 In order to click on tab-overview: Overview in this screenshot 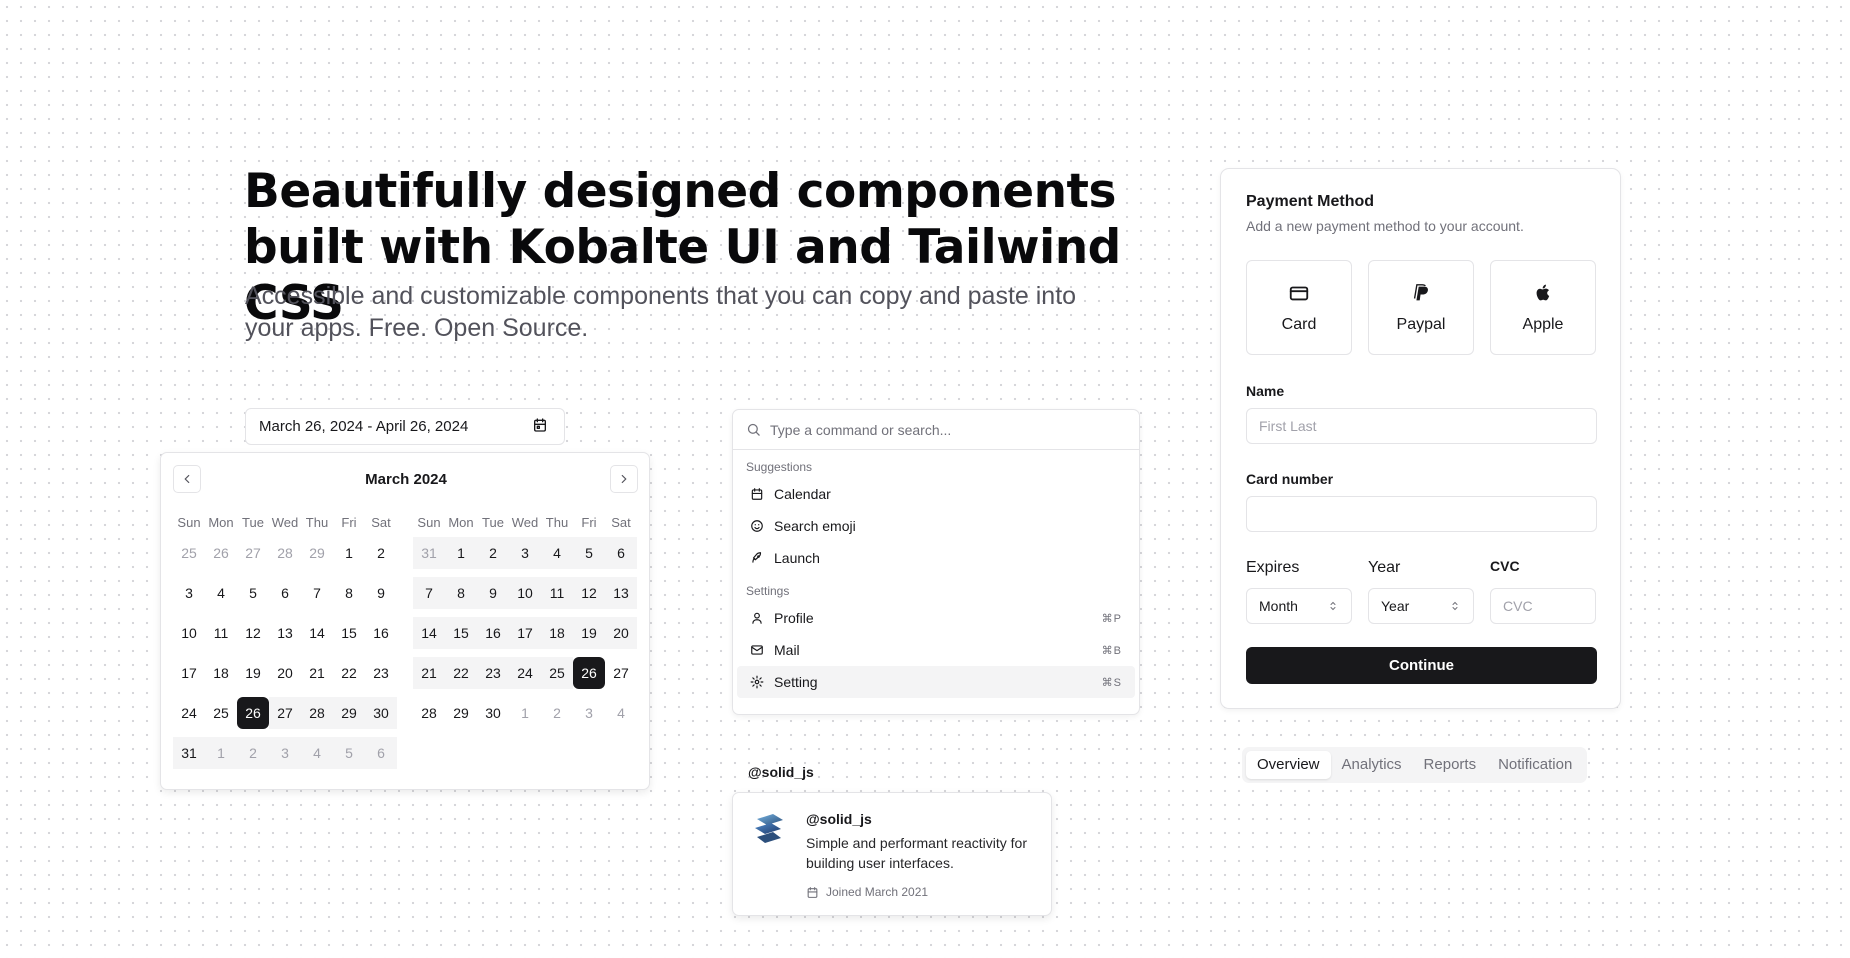, I will do `click(1288, 765)`.